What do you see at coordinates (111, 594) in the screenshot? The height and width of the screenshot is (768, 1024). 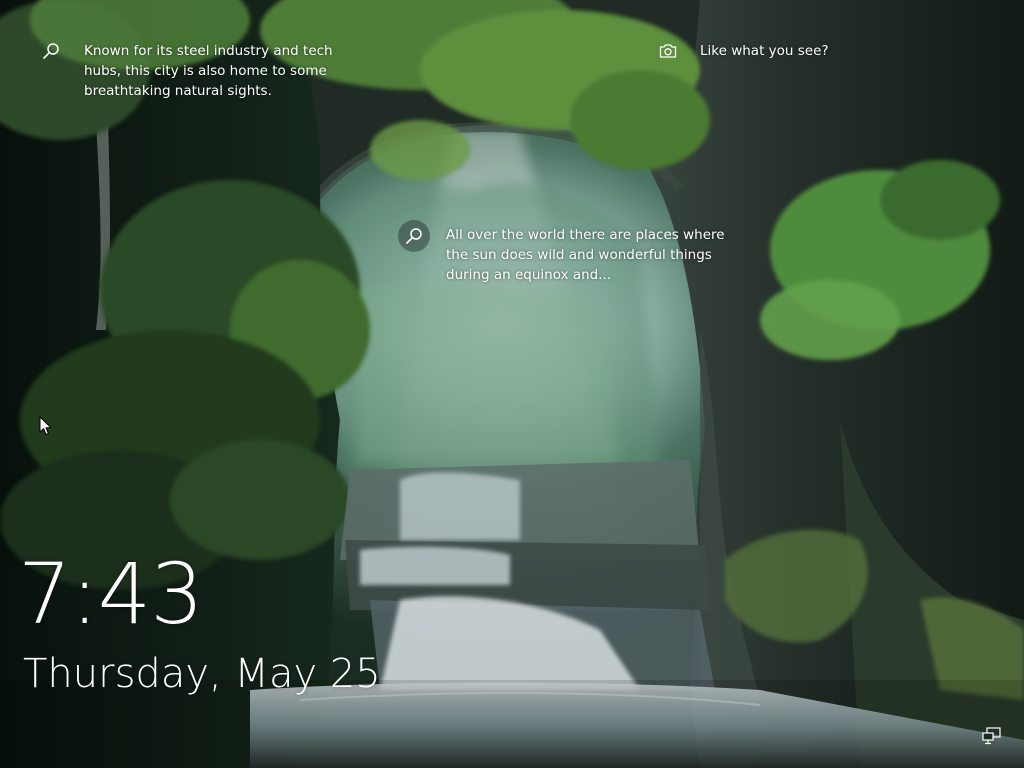 I see `clock-time: 7:43` at bounding box center [111, 594].